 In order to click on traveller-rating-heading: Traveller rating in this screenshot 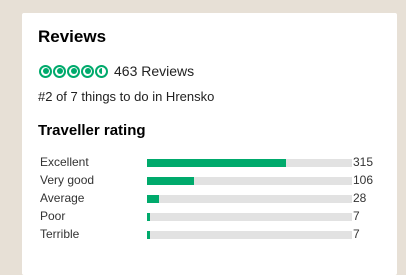, I will do `click(92, 130)`.